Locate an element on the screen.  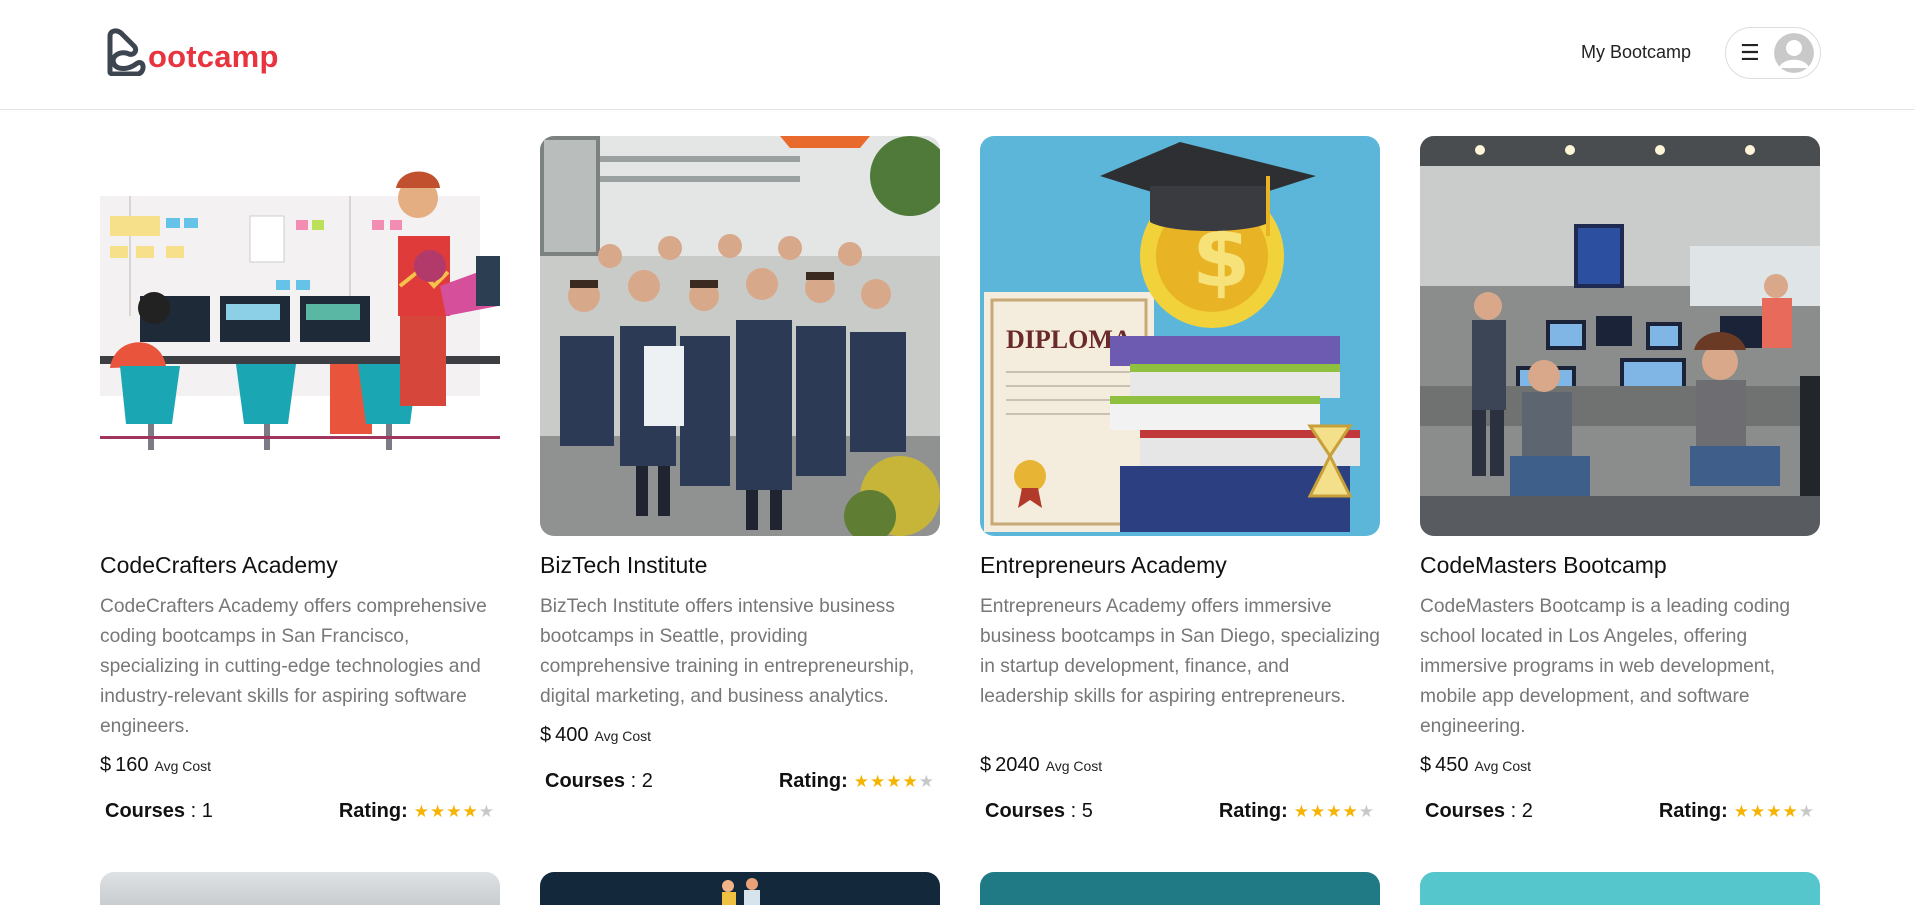
courses-count: Courses : 1 is located at coordinates (159, 811).